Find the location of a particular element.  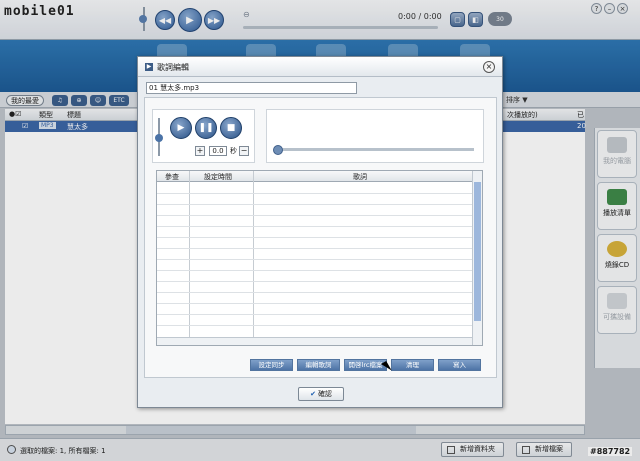

file-name-field: 01 慧太多.mp3 is located at coordinates (251, 88).